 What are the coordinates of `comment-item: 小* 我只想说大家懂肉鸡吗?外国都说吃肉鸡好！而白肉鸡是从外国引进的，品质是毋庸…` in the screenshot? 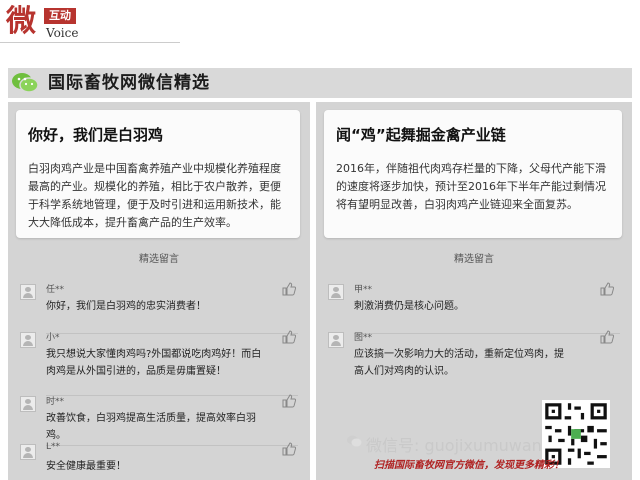 It's located at (159, 365).